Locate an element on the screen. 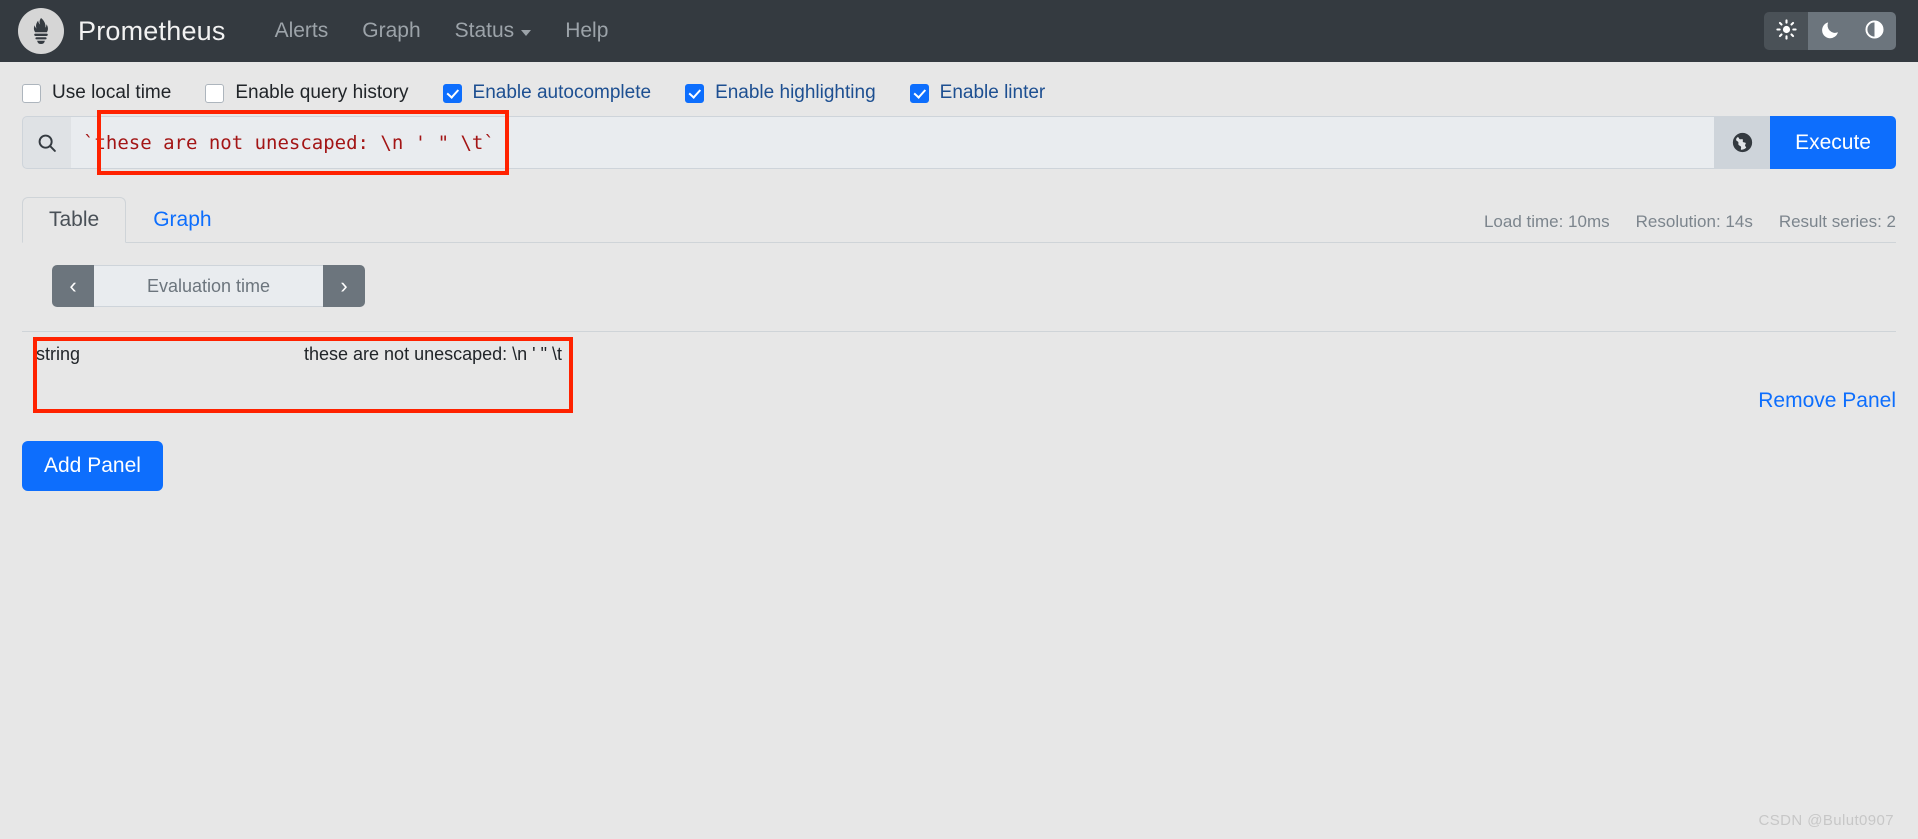 This screenshot has height=839, width=1918. enable-linter-label: Enable linter is located at coordinates (992, 92).